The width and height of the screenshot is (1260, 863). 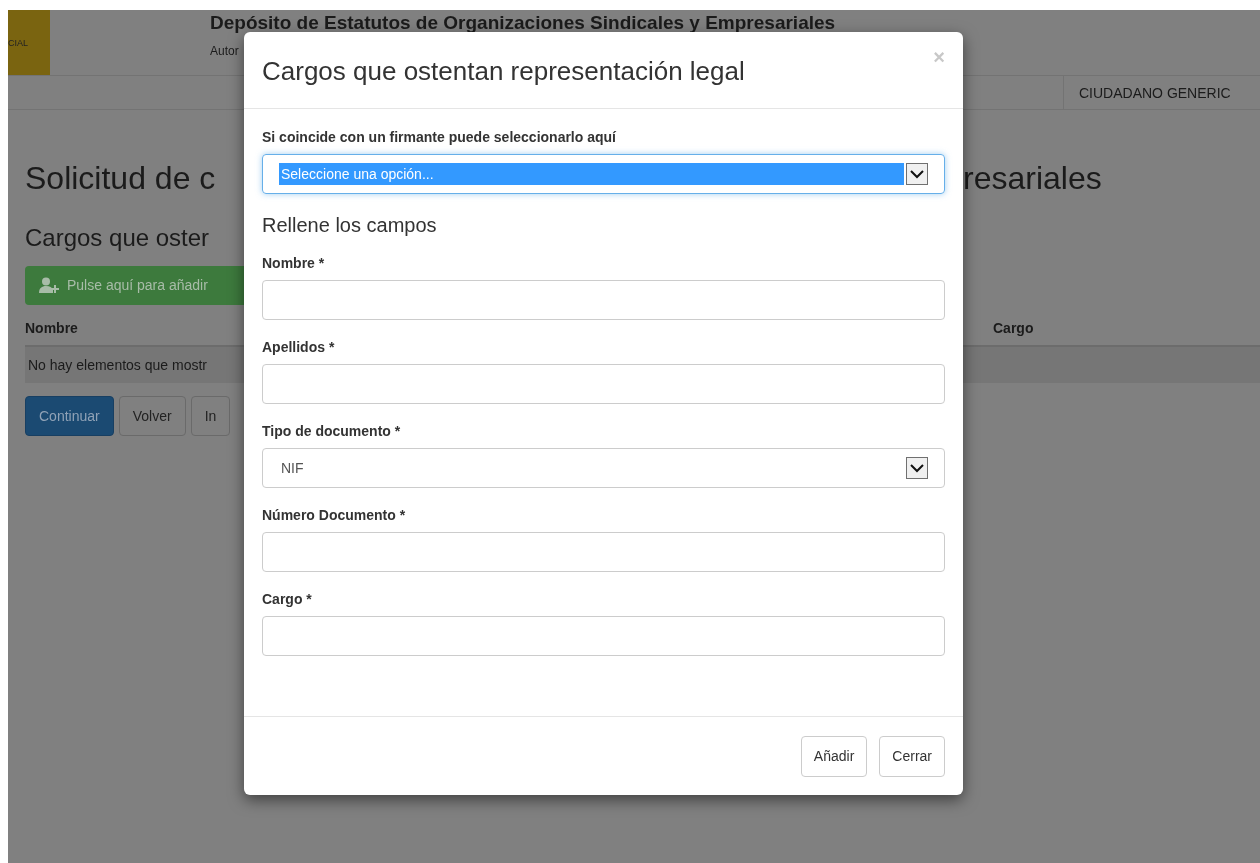 What do you see at coordinates (299, 347) in the screenshot?
I see `field-label: Apellidos *` at bounding box center [299, 347].